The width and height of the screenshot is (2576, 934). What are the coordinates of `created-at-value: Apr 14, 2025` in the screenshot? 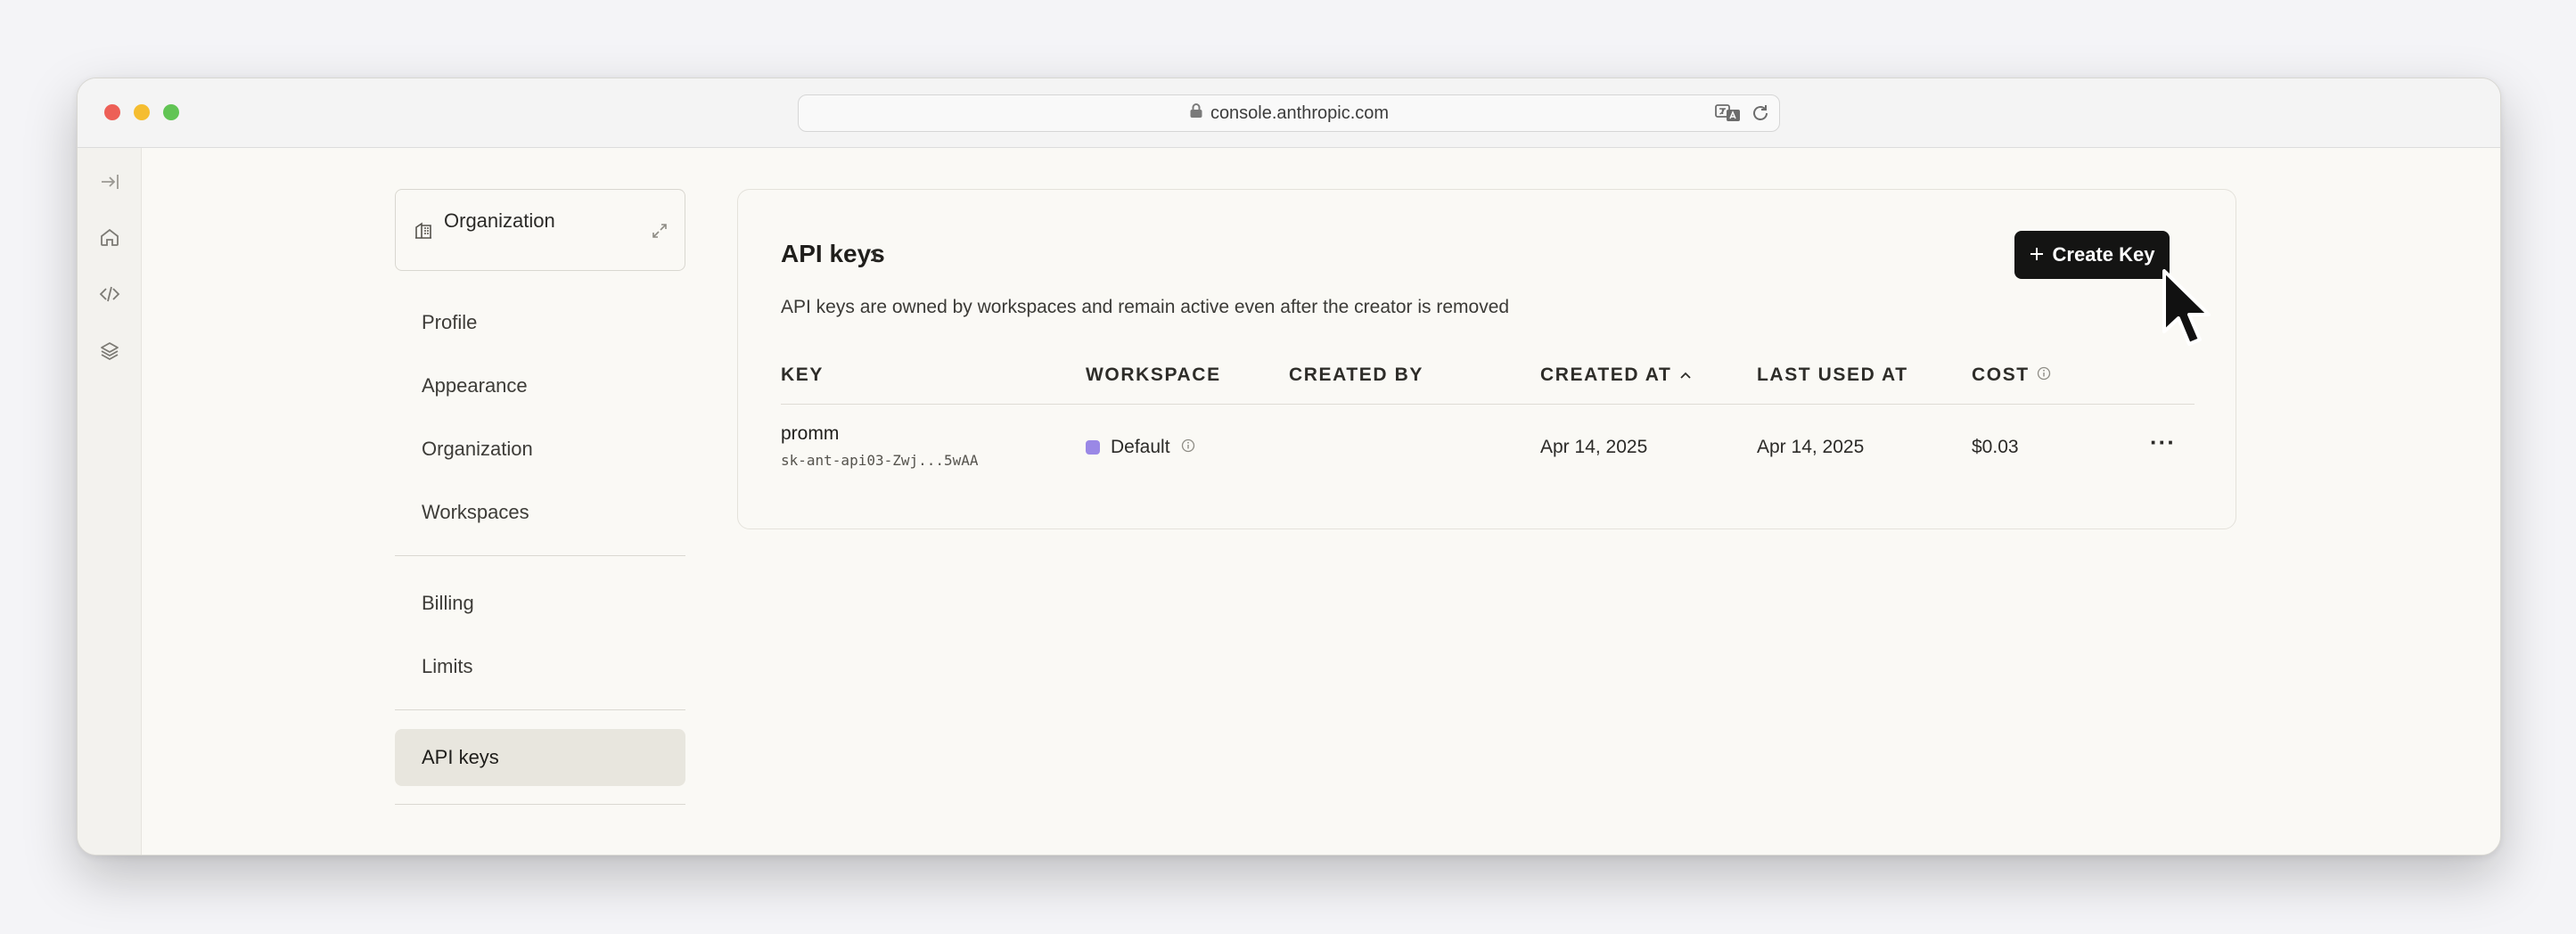 It's located at (1594, 447).